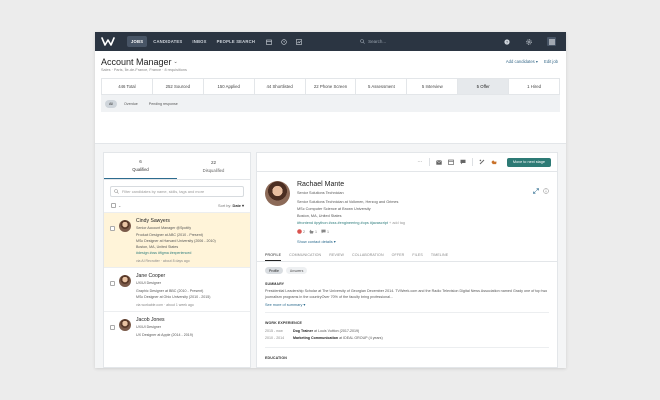  I want to click on reaction-thumbs-count: 1, so click(316, 231).